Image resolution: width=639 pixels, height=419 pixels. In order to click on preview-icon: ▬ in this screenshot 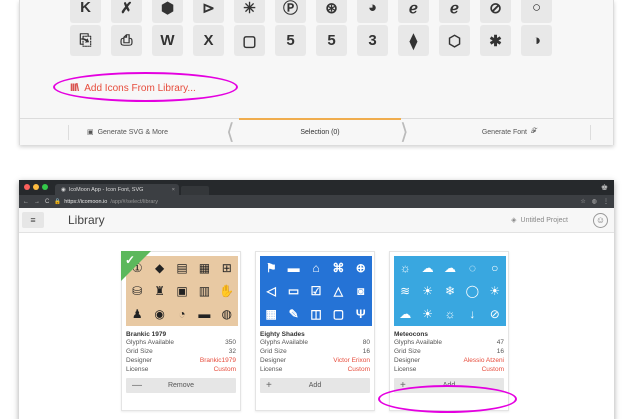, I will do `click(293, 267)`.